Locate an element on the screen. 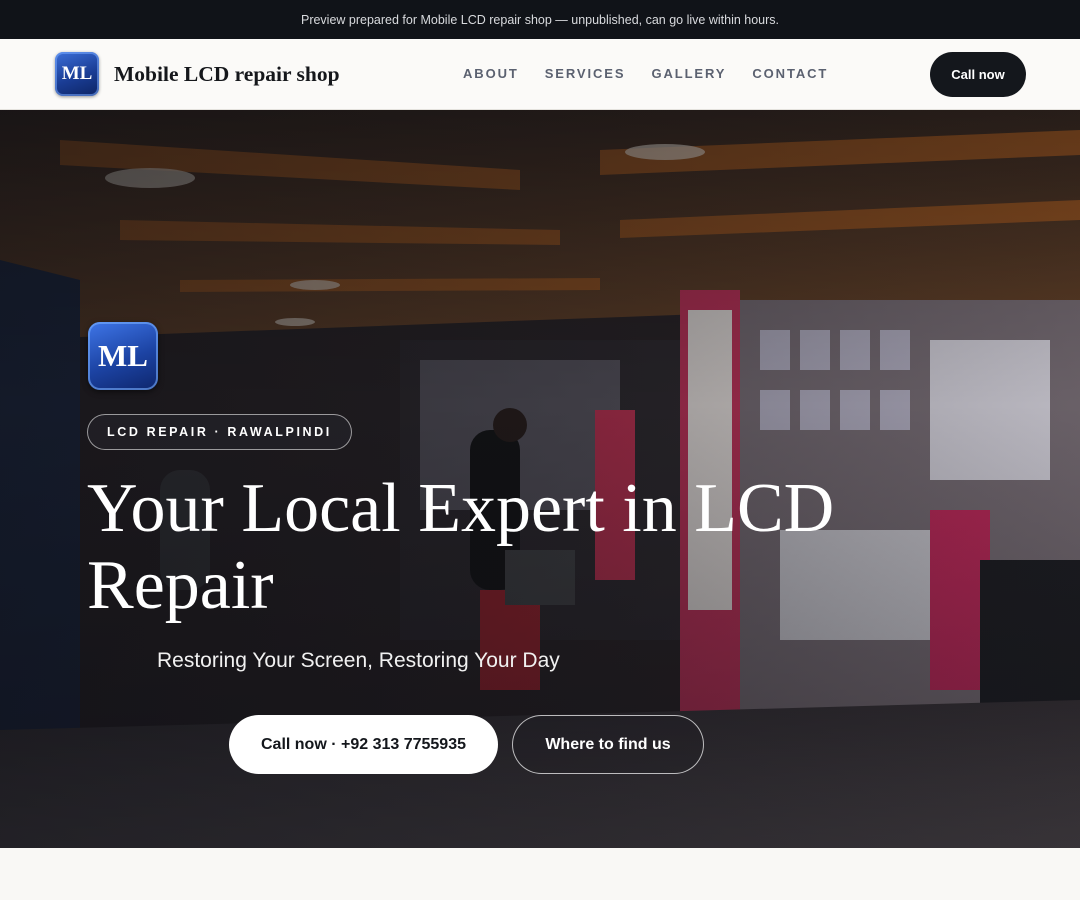 The height and width of the screenshot is (900, 1080). nav-link-gallery: GALLERY is located at coordinates (688, 73).